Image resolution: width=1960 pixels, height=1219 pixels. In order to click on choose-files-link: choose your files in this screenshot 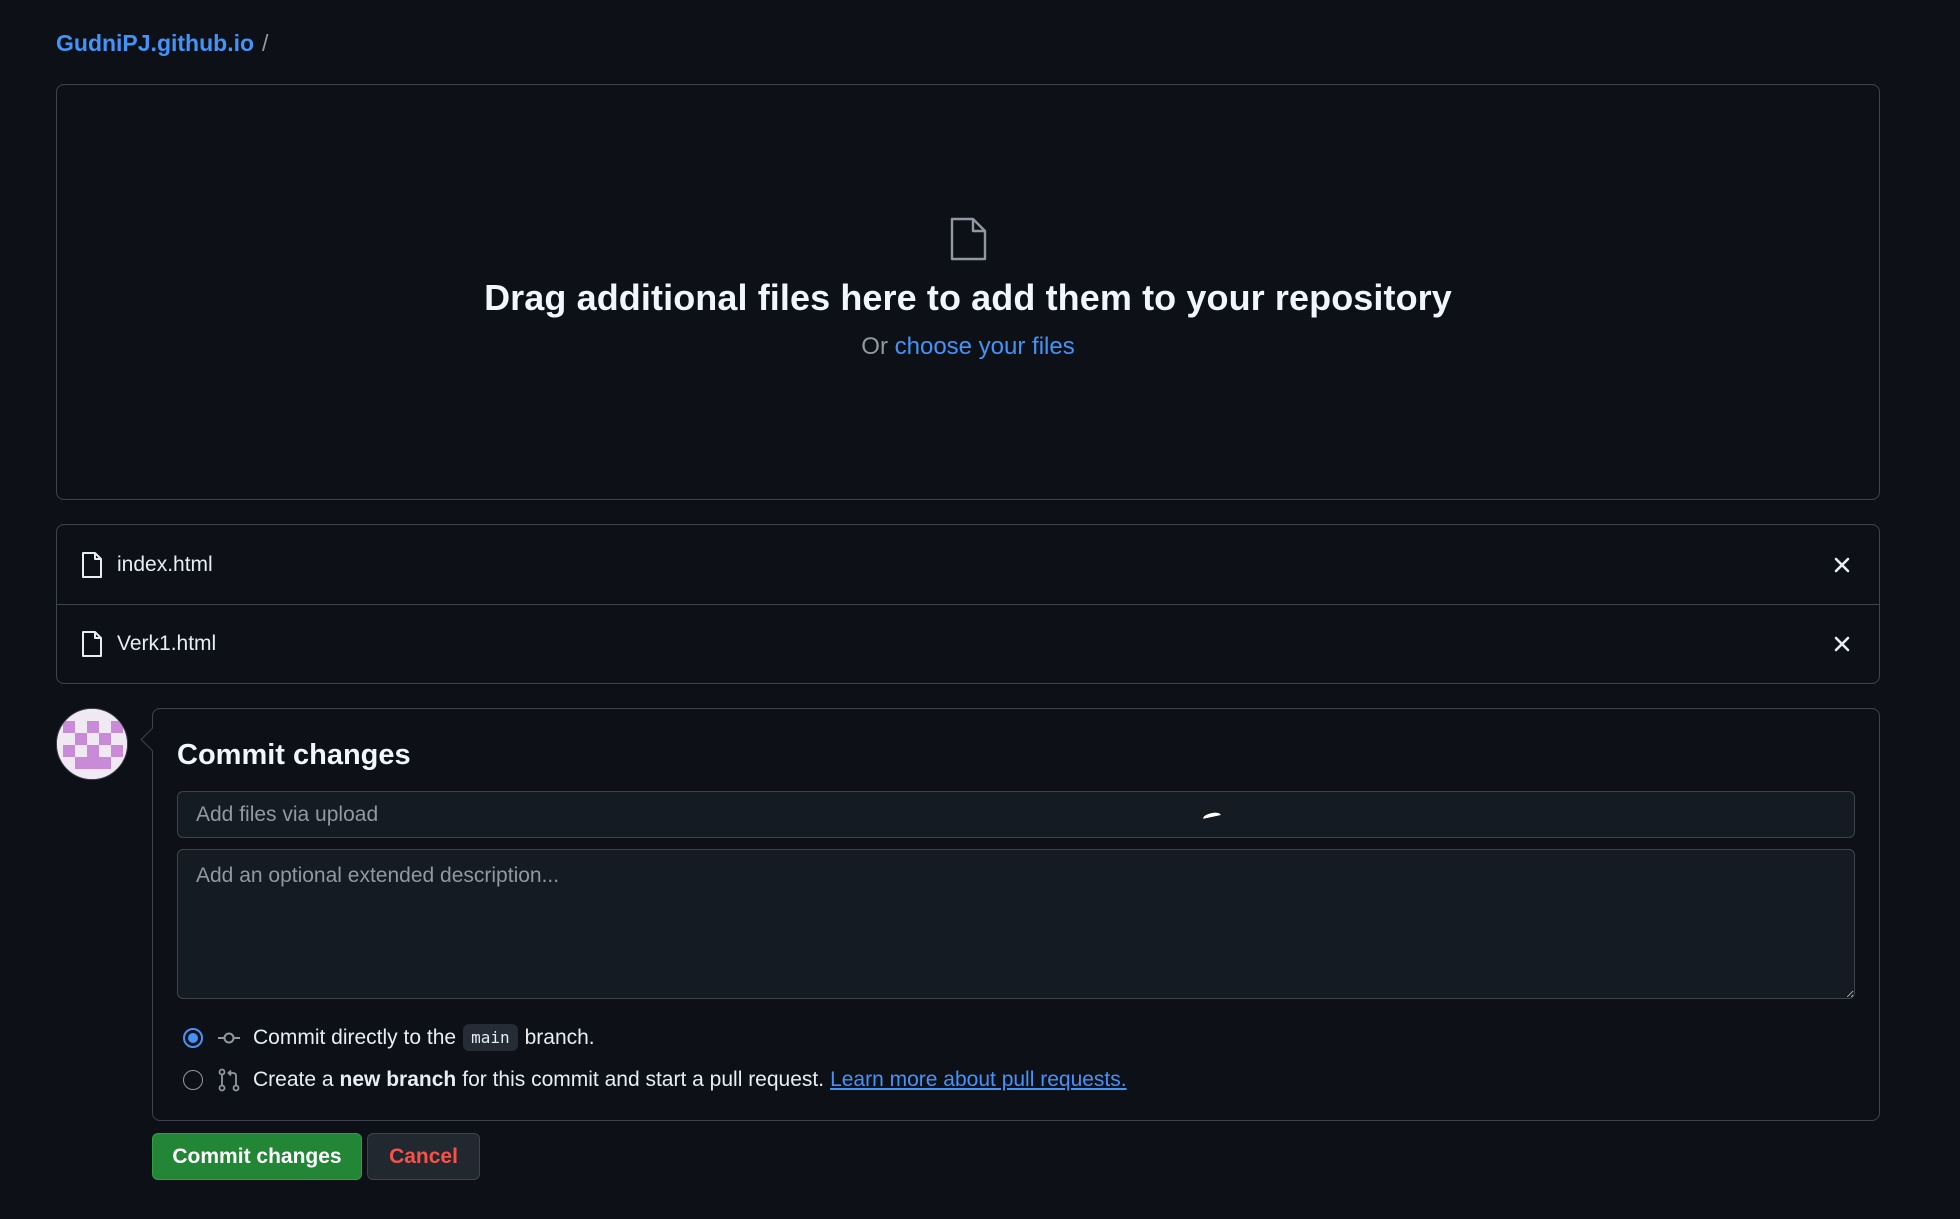, I will do `click(985, 346)`.